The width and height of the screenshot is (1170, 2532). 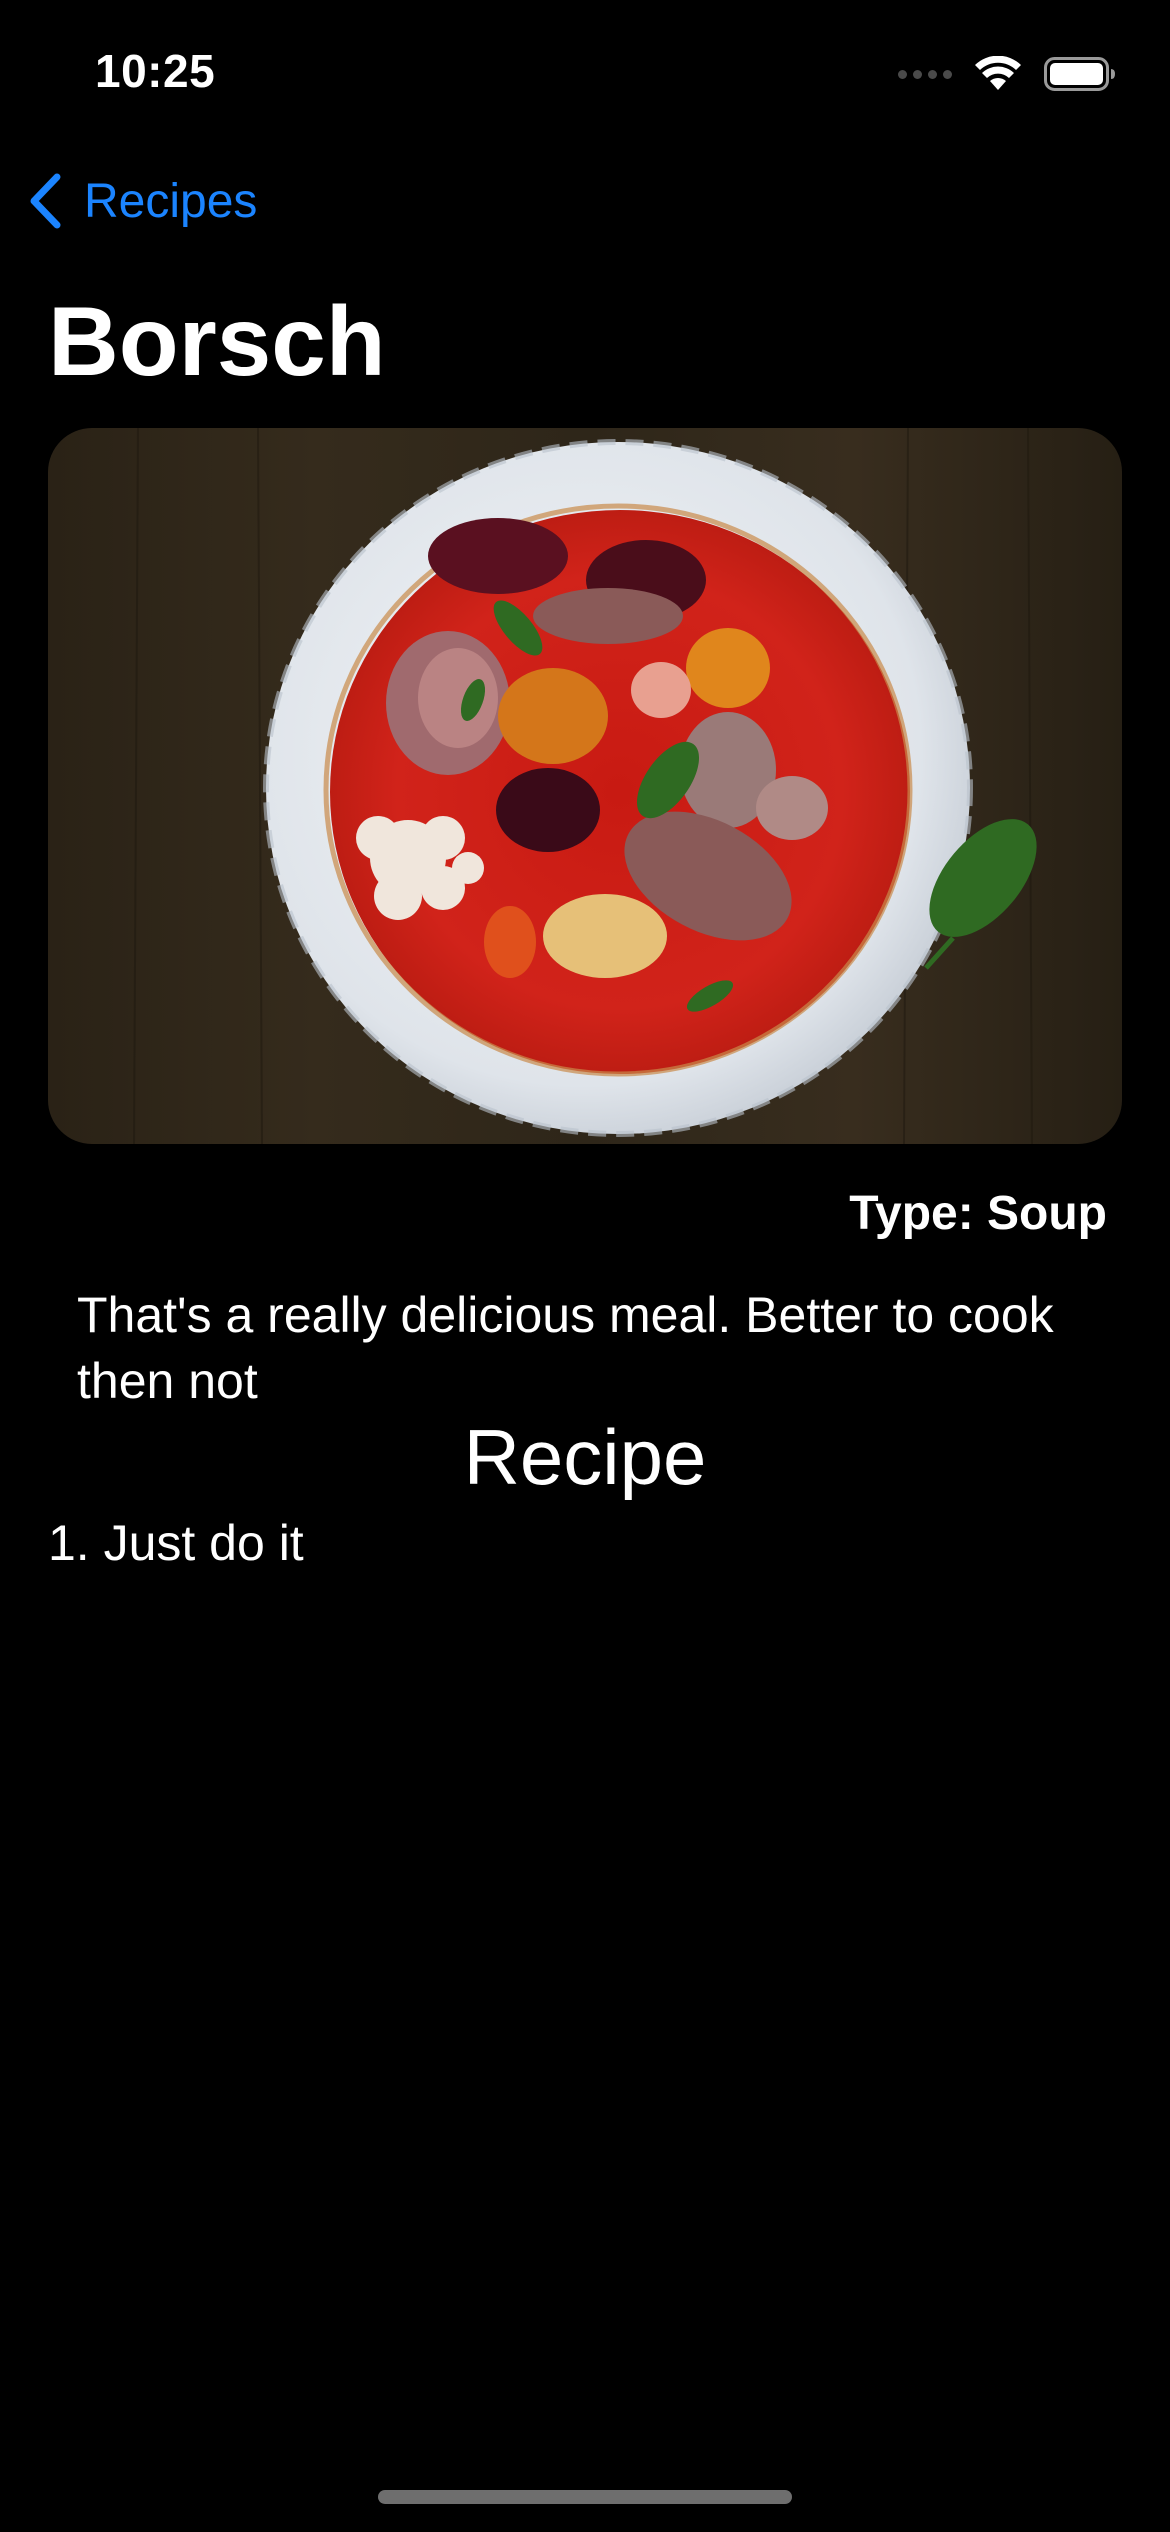 I want to click on chevron-left-icon, so click(x=45, y=201).